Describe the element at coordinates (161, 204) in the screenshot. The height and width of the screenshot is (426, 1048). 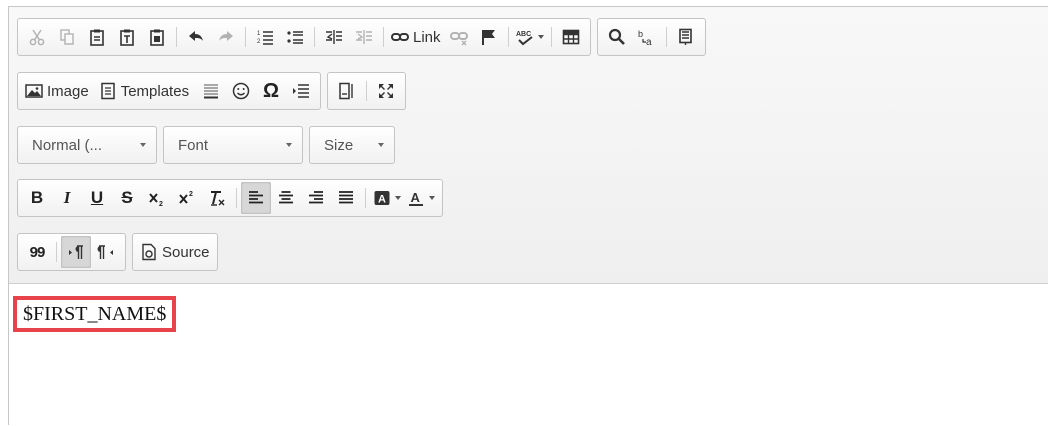
I see `svg-text: 2` at that location.